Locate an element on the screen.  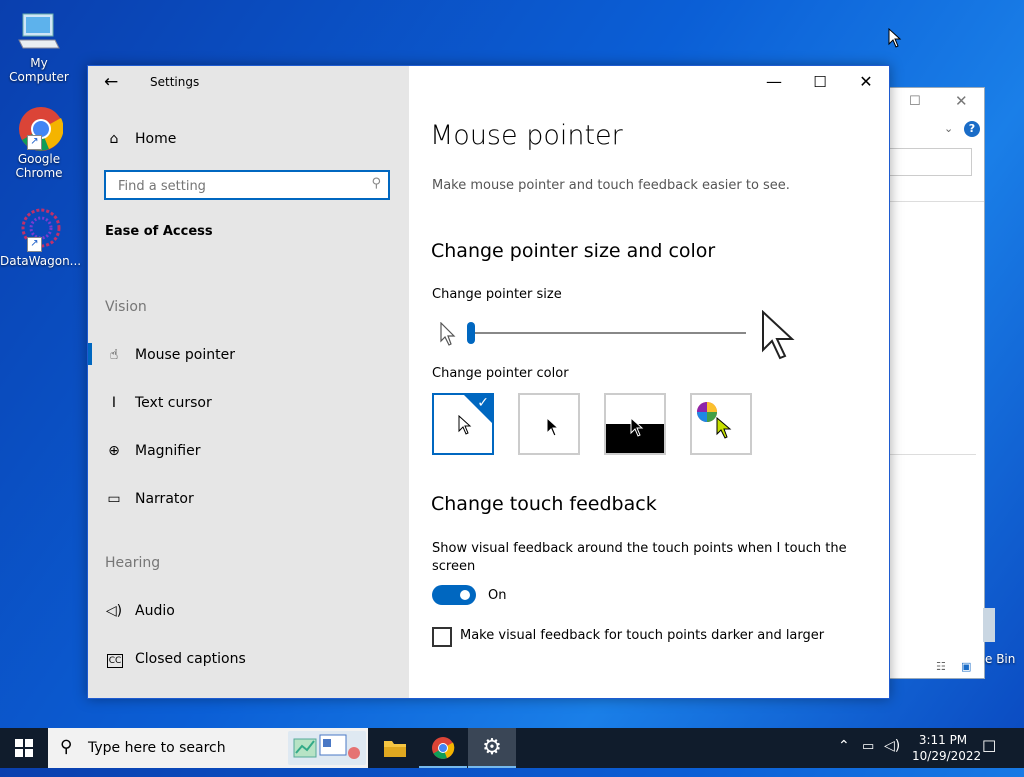
nav-magnifier: ⊕ Magnifier is located at coordinates (153, 451).